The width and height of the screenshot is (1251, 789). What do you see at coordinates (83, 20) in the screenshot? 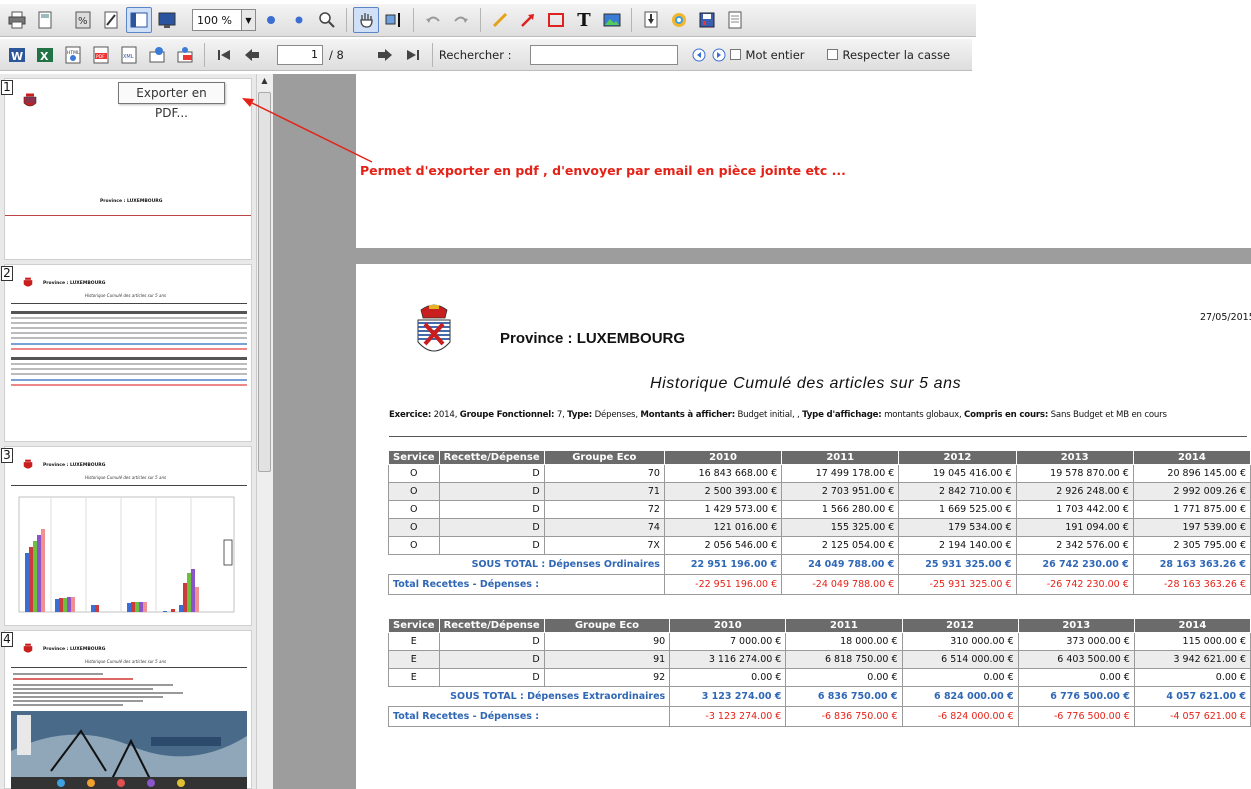
I see `page-settings-icon: %` at bounding box center [83, 20].